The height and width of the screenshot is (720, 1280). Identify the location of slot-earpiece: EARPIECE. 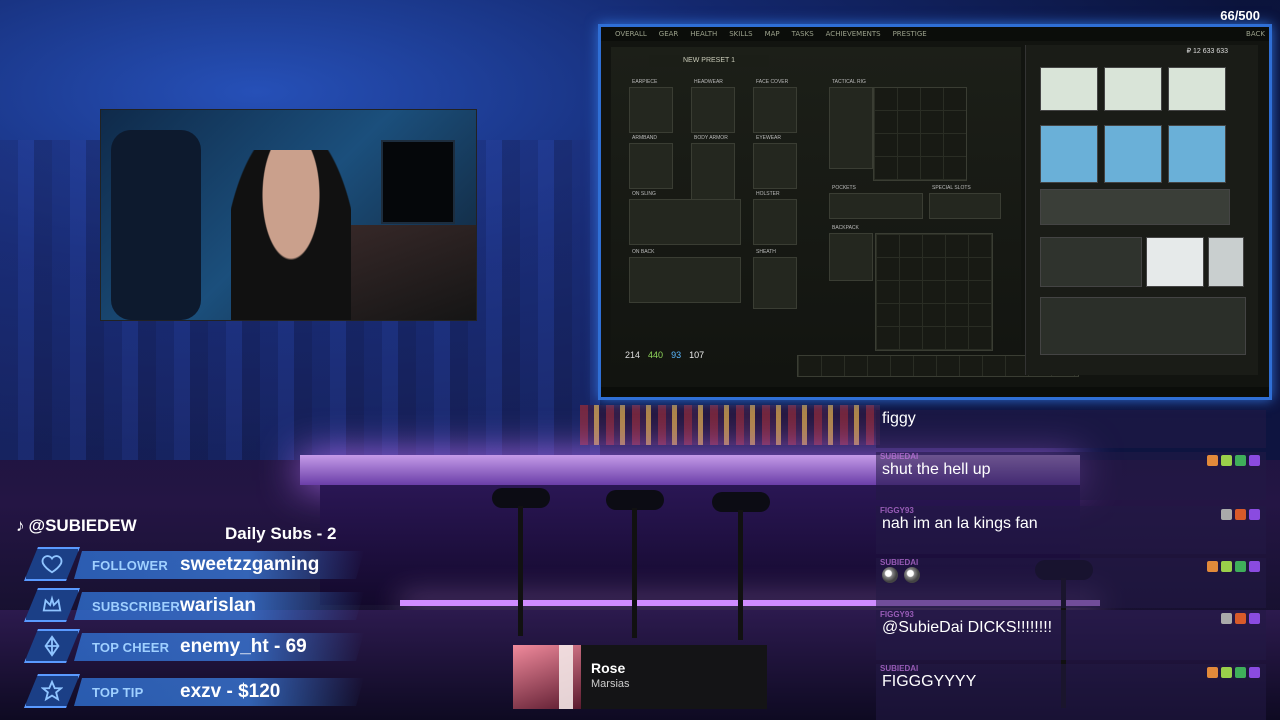
(651, 106).